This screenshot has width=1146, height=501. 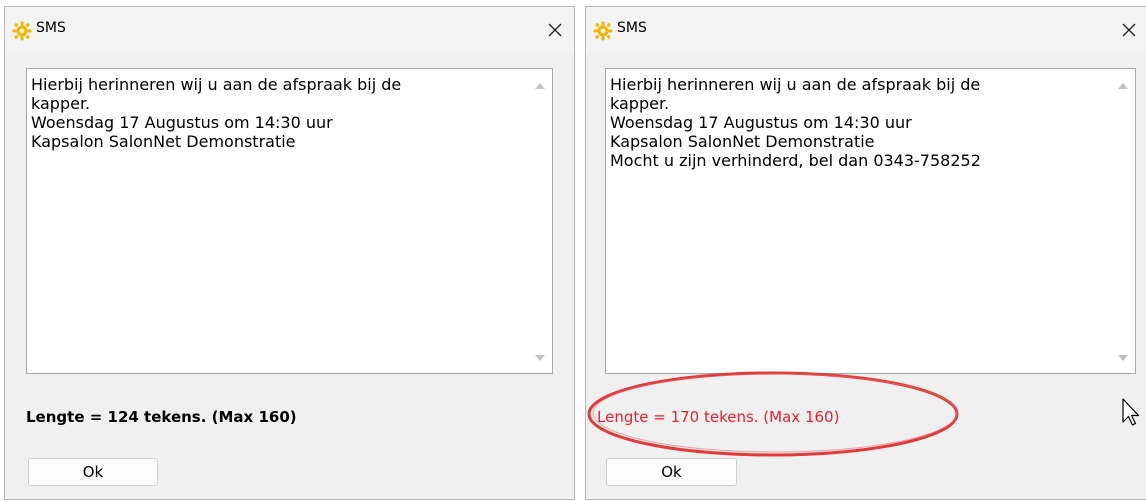 What do you see at coordinates (161, 417) in the screenshot?
I see `length-counter-label: Lengte = 124 tekens. (Max 160)` at bounding box center [161, 417].